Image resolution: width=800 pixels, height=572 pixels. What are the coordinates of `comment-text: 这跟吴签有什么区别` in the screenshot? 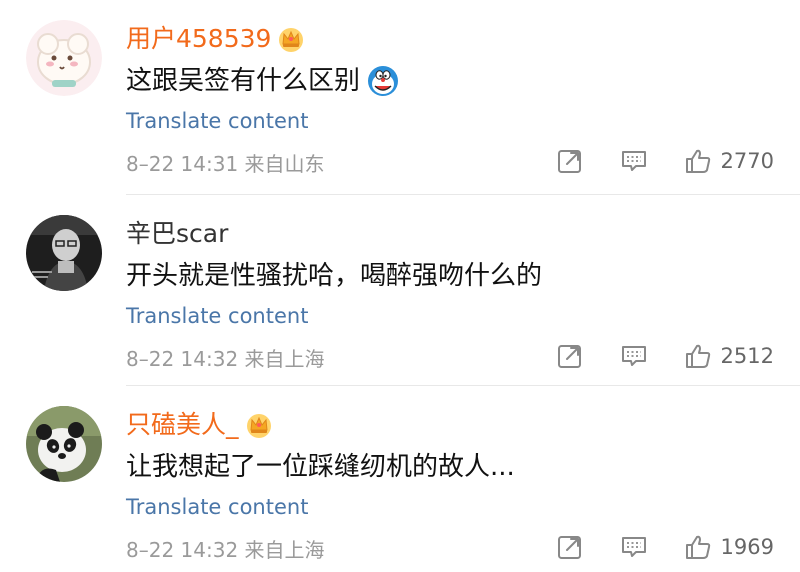 It's located at (263, 81).